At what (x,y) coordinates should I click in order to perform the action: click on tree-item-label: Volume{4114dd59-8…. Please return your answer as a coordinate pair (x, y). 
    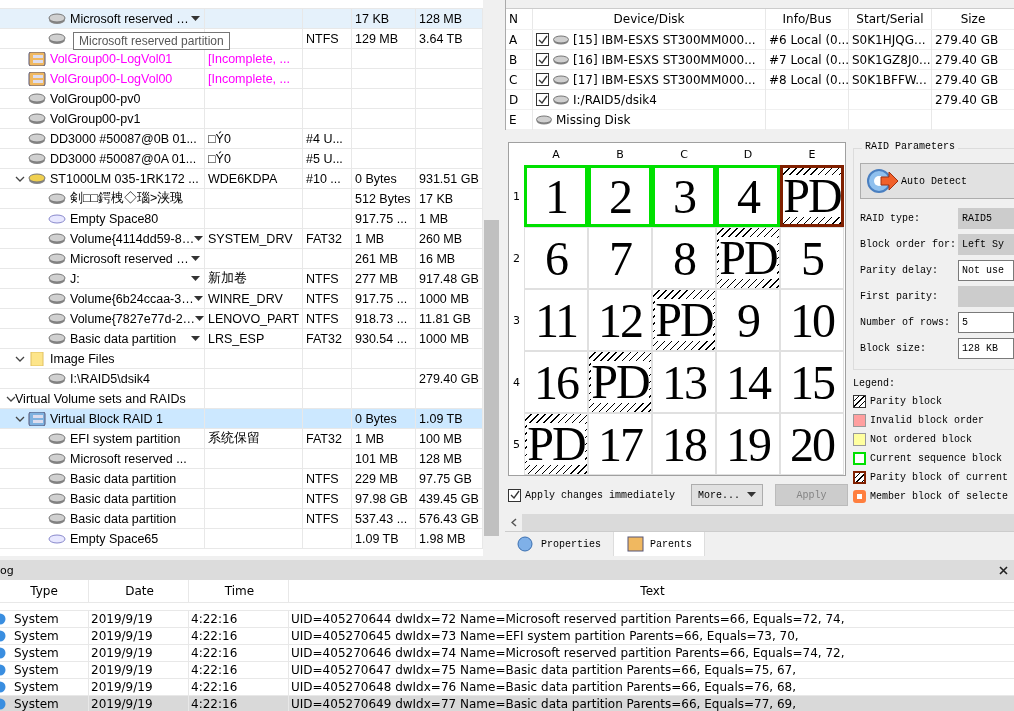
    Looking at the image, I should click on (132, 238).